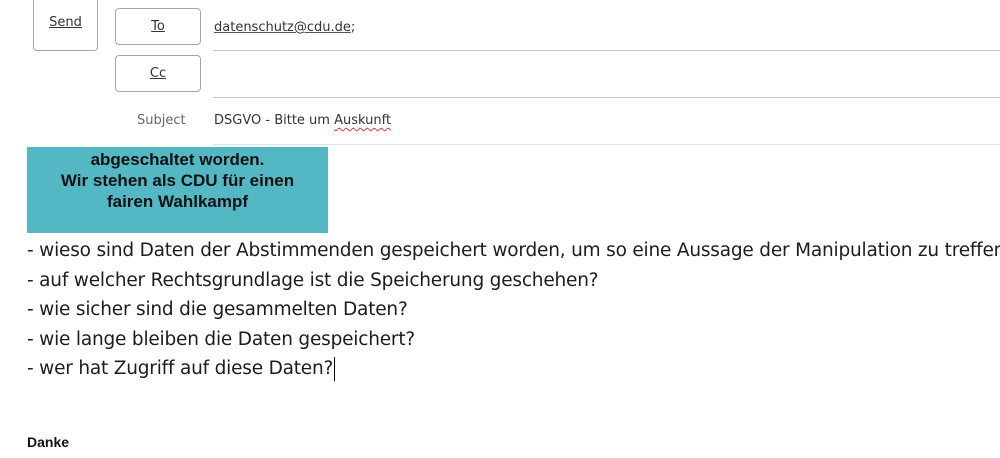 This screenshot has width=1000, height=458. I want to click on cc-button: Cc, so click(158, 73).